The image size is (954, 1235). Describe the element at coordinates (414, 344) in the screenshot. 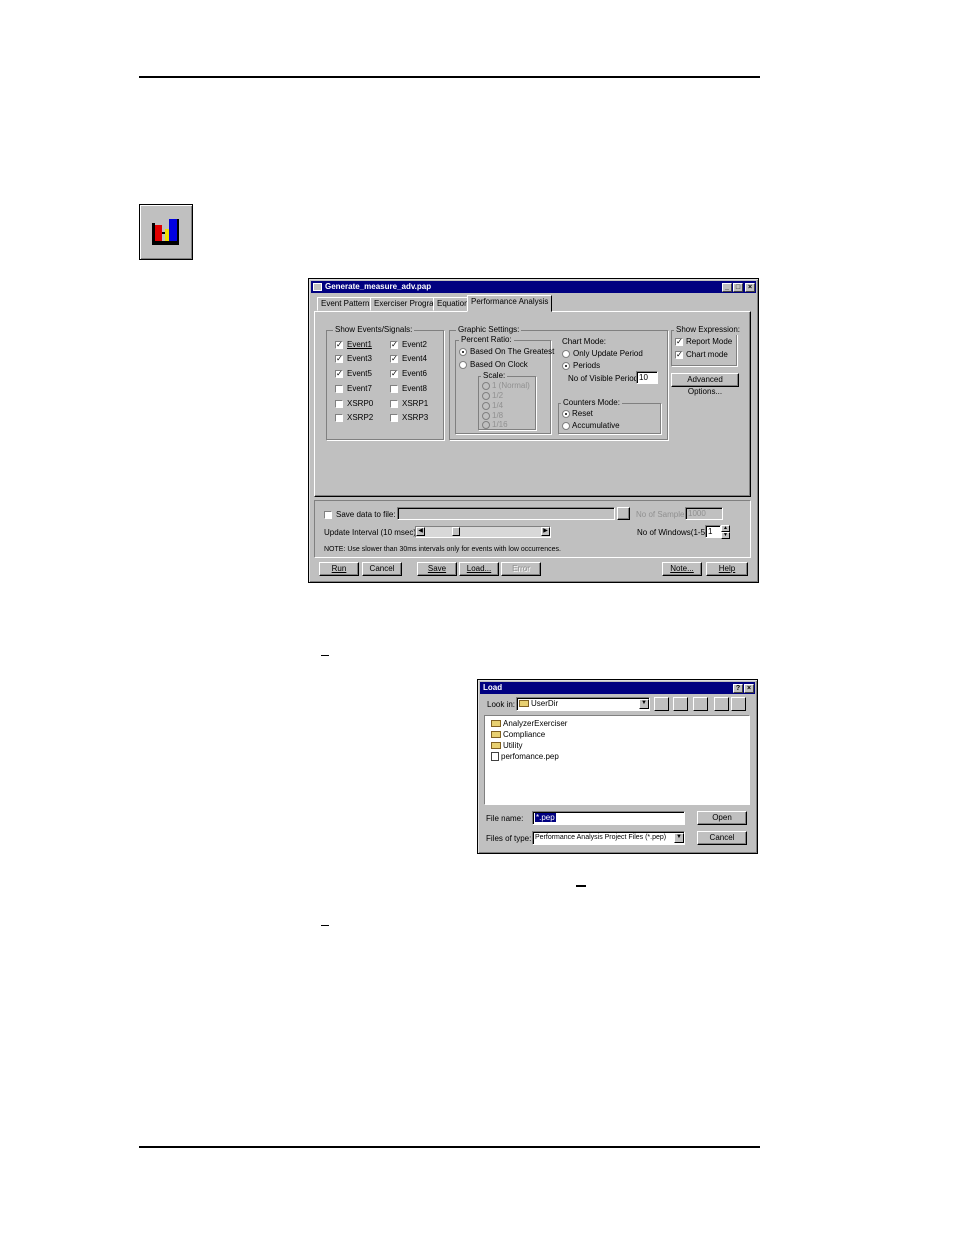

I see `event2-label: Event2` at that location.